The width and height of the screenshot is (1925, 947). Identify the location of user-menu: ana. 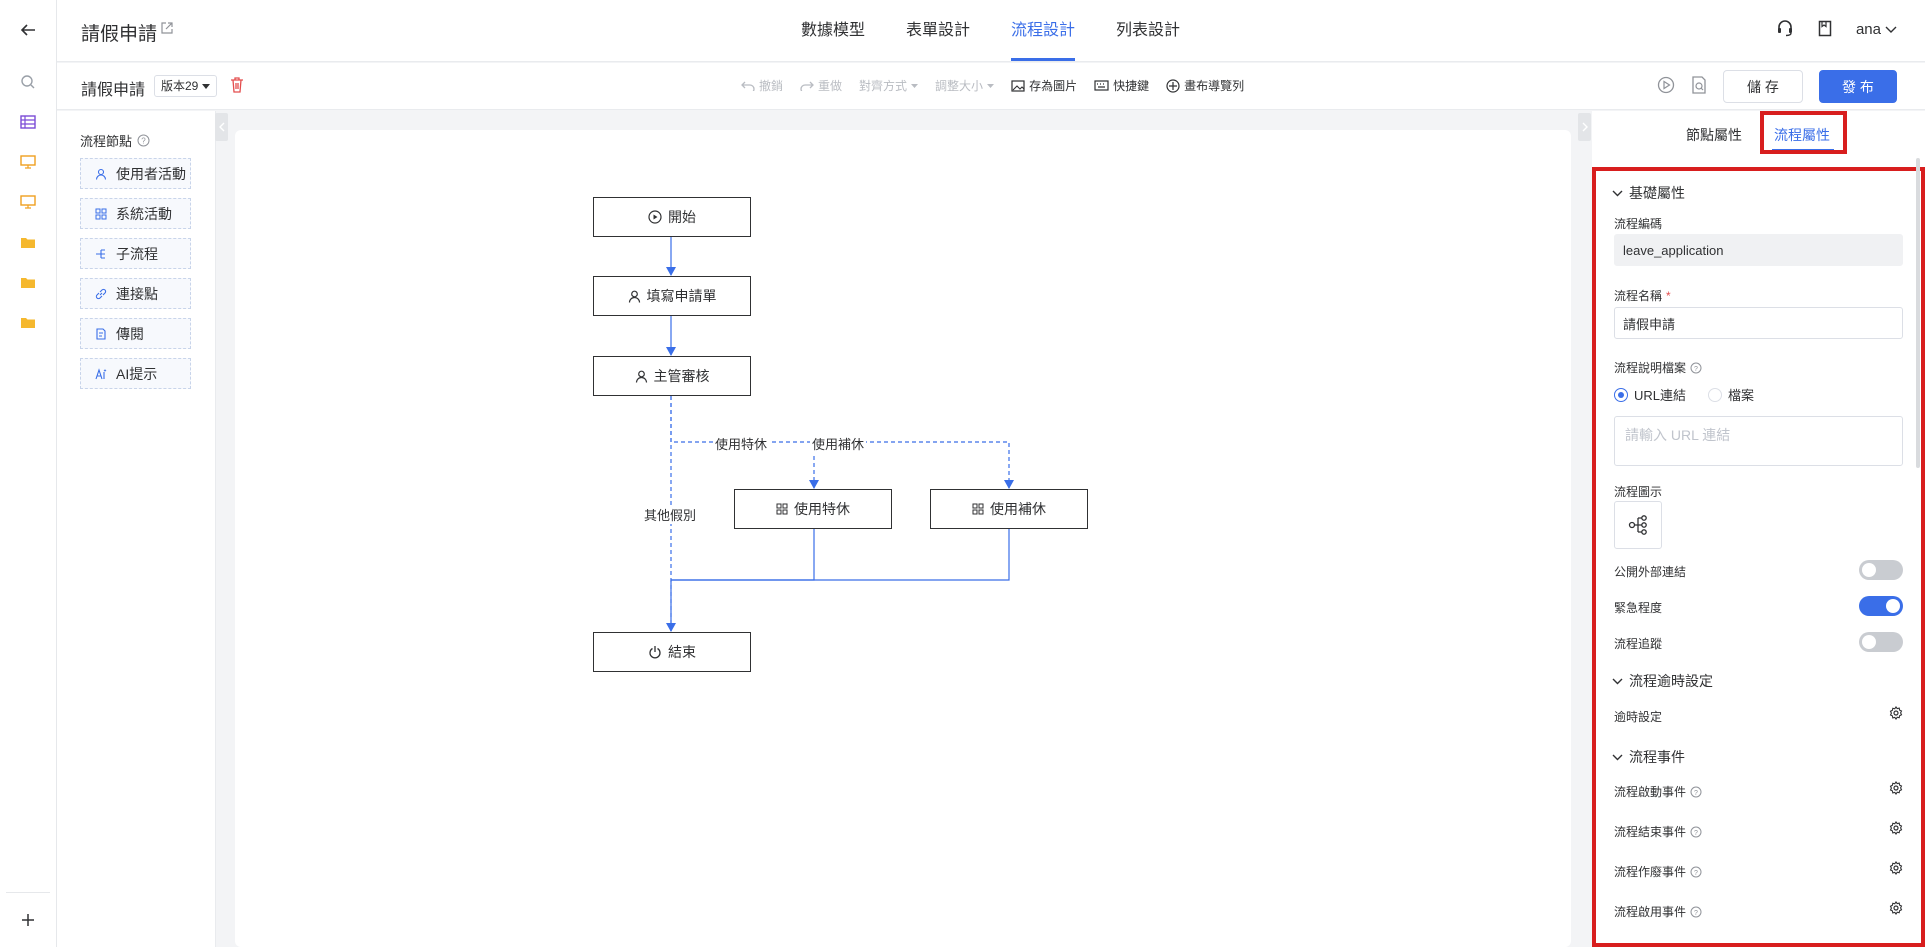
(1876, 29).